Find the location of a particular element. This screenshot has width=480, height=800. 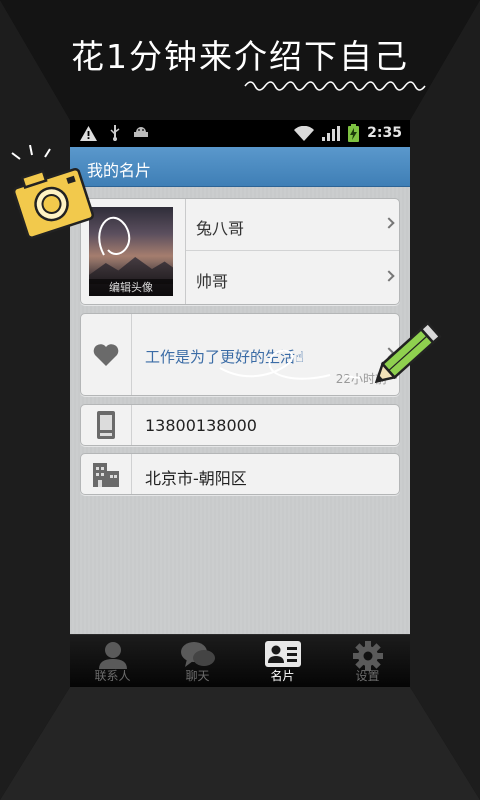

tab-contacts: 联系人 is located at coordinates (112, 661).